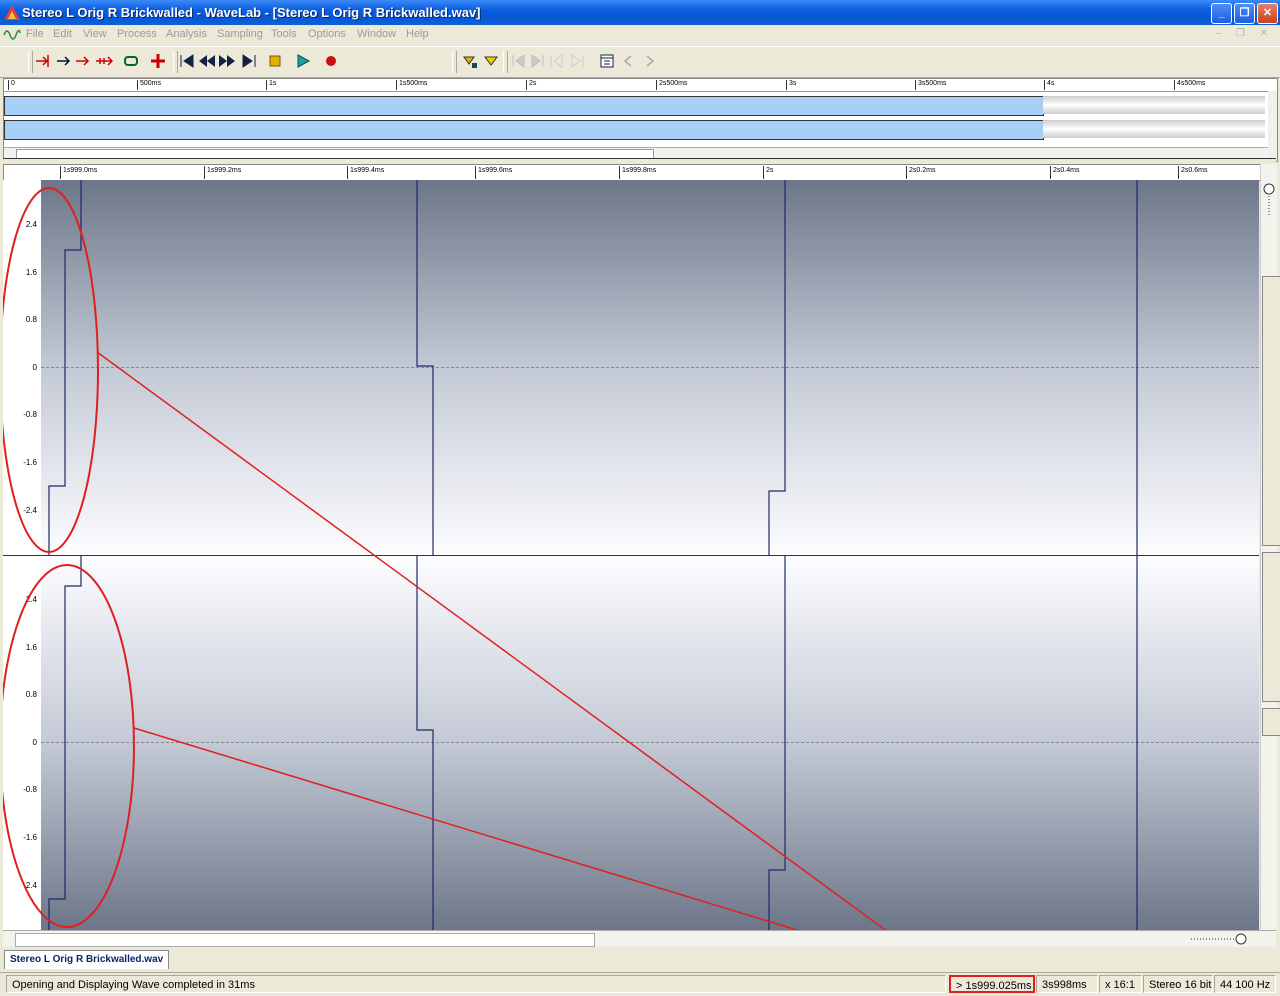  Describe the element at coordinates (1269, 200) in the screenshot. I see `vertical-zoom-icon` at that location.